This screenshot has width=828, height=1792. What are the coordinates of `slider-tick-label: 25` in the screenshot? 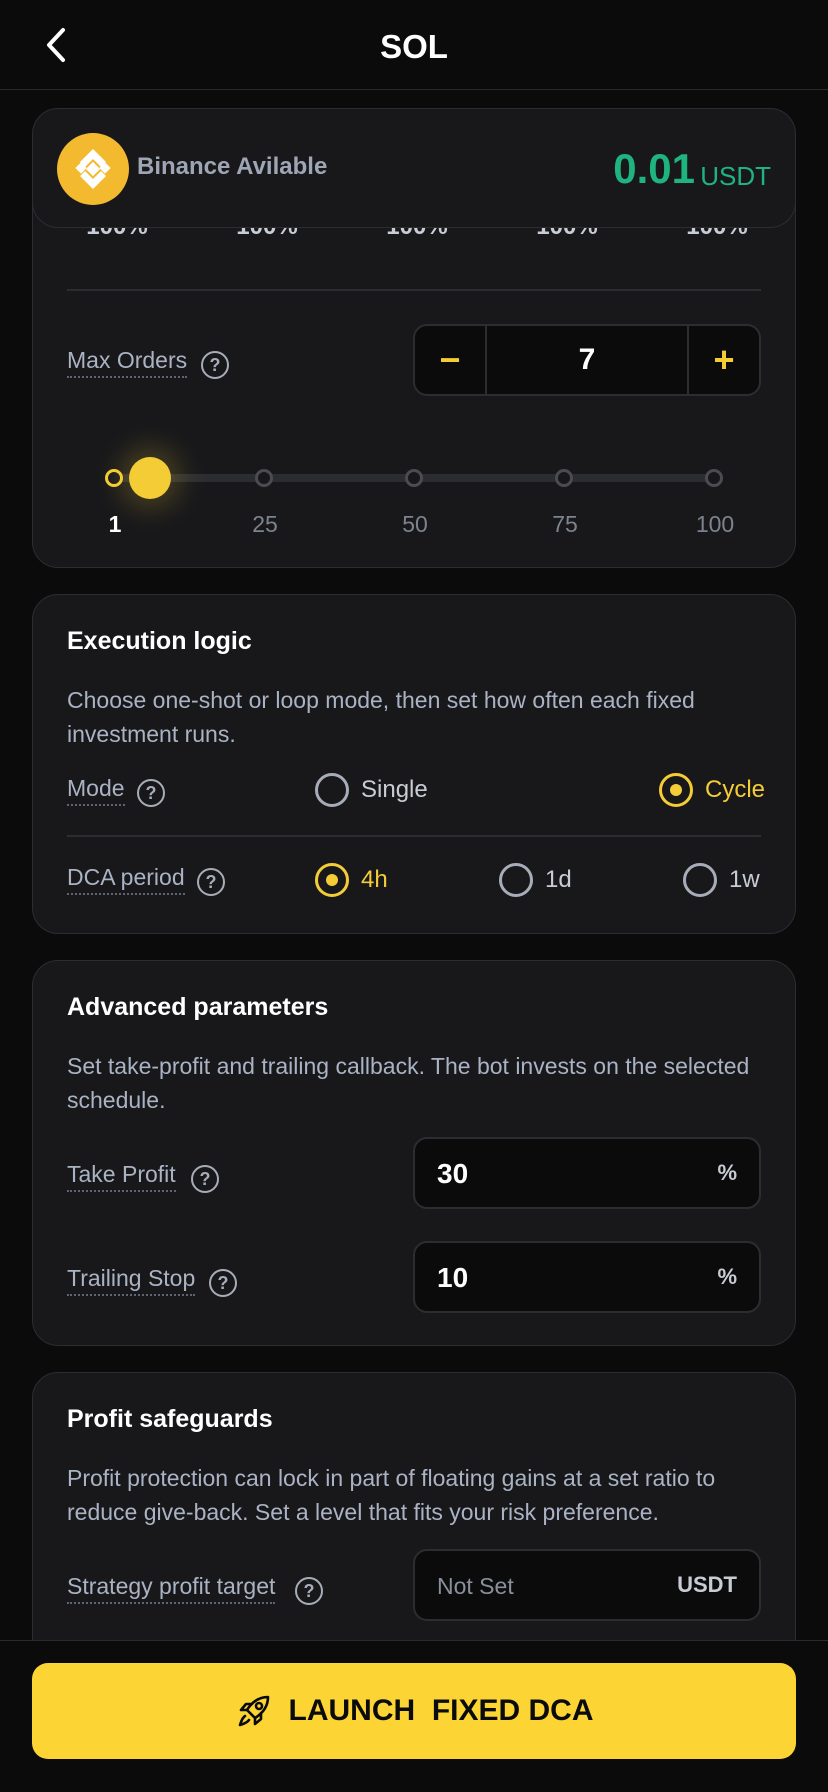 It's located at (265, 524).